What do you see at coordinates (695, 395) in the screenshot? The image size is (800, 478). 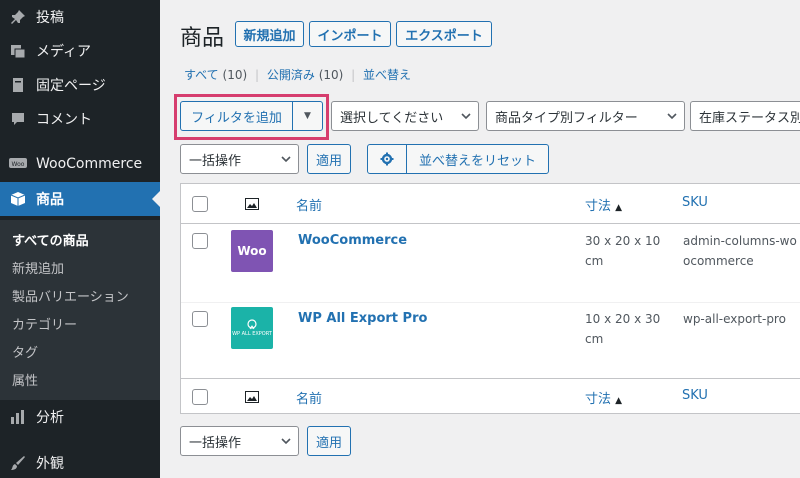 I see `column-sku-footer: SKU` at bounding box center [695, 395].